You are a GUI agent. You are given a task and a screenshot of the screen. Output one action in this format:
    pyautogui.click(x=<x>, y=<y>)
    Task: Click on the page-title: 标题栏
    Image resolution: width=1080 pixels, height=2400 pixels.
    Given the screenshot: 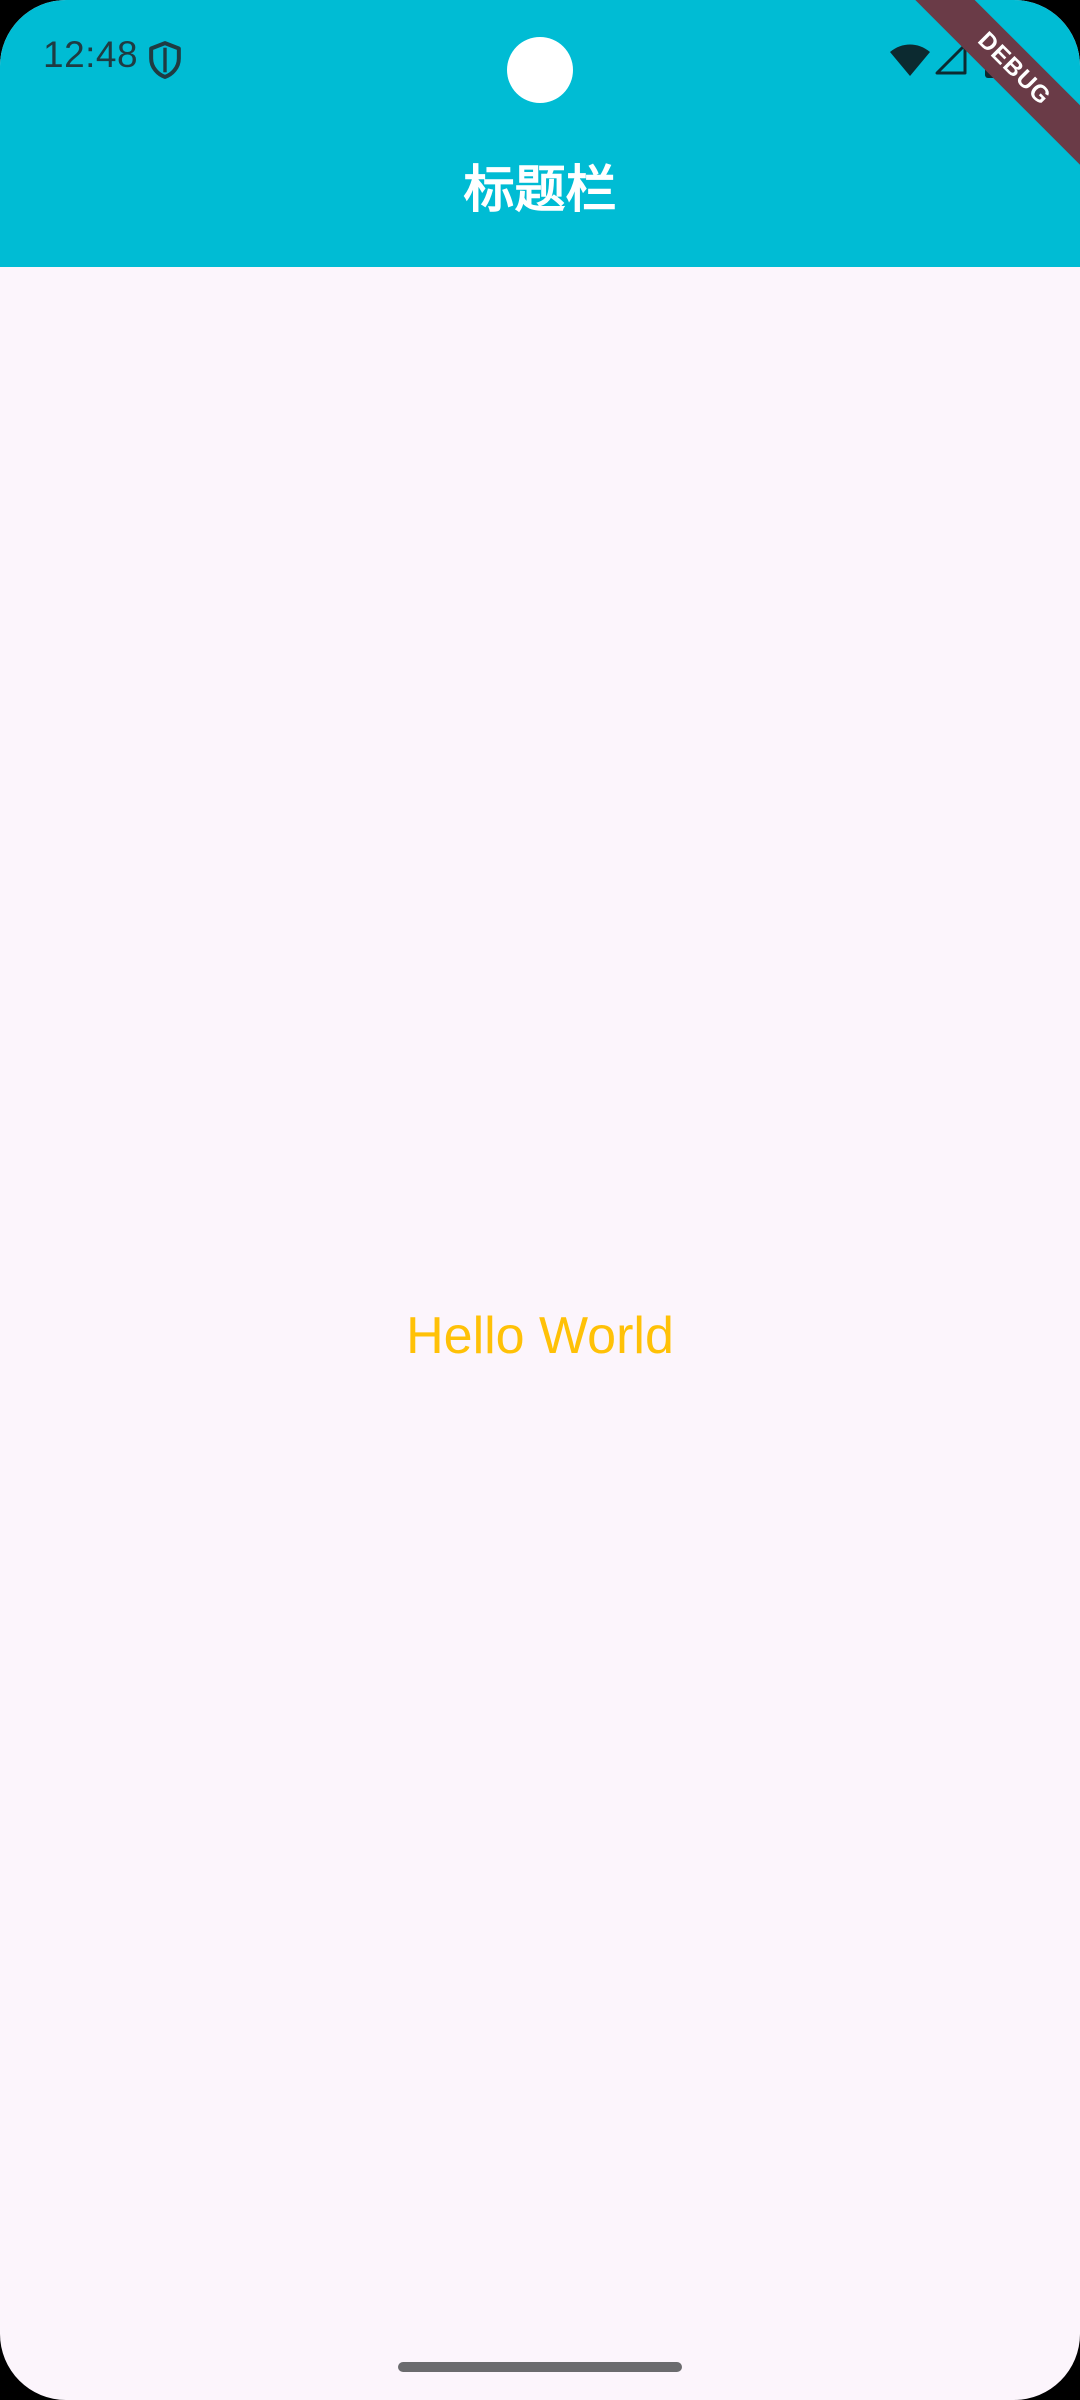 What is the action you would take?
    pyautogui.click(x=540, y=189)
    